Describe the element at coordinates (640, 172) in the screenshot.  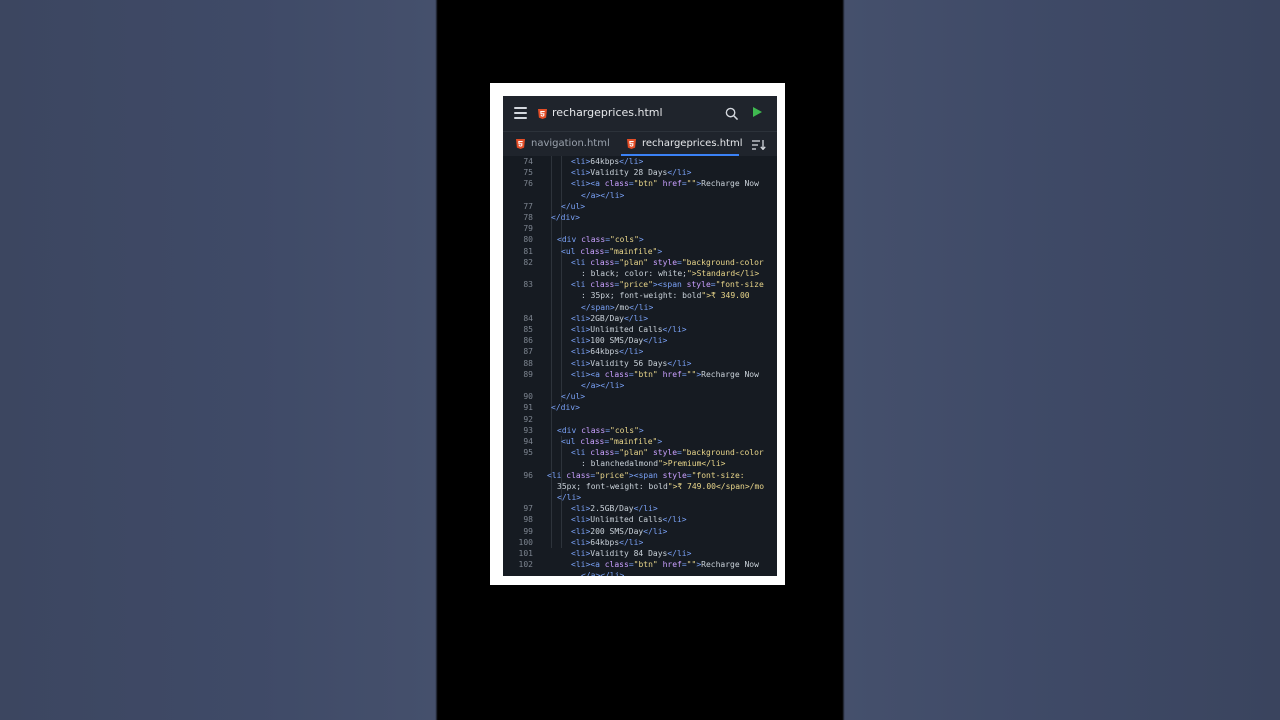
I see `code-line: 75 <li>Validity 28 Days</li>` at that location.